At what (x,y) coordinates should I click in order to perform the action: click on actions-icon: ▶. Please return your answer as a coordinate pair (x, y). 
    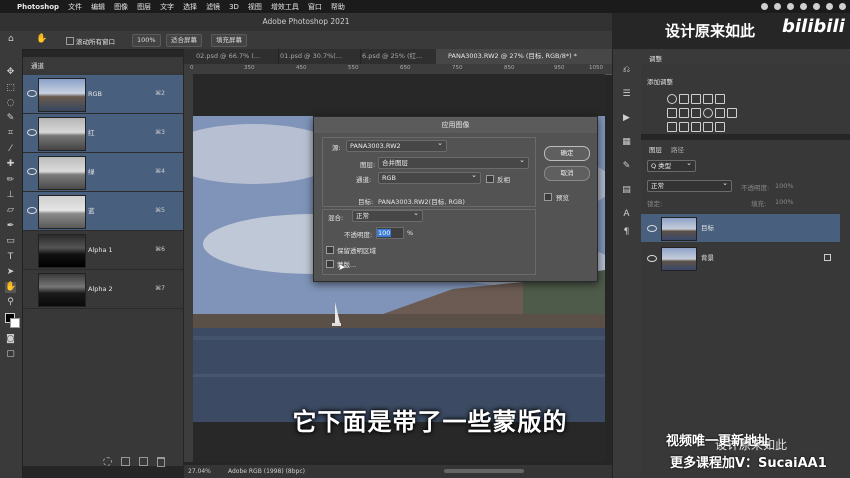
    Looking at the image, I should click on (626, 118).